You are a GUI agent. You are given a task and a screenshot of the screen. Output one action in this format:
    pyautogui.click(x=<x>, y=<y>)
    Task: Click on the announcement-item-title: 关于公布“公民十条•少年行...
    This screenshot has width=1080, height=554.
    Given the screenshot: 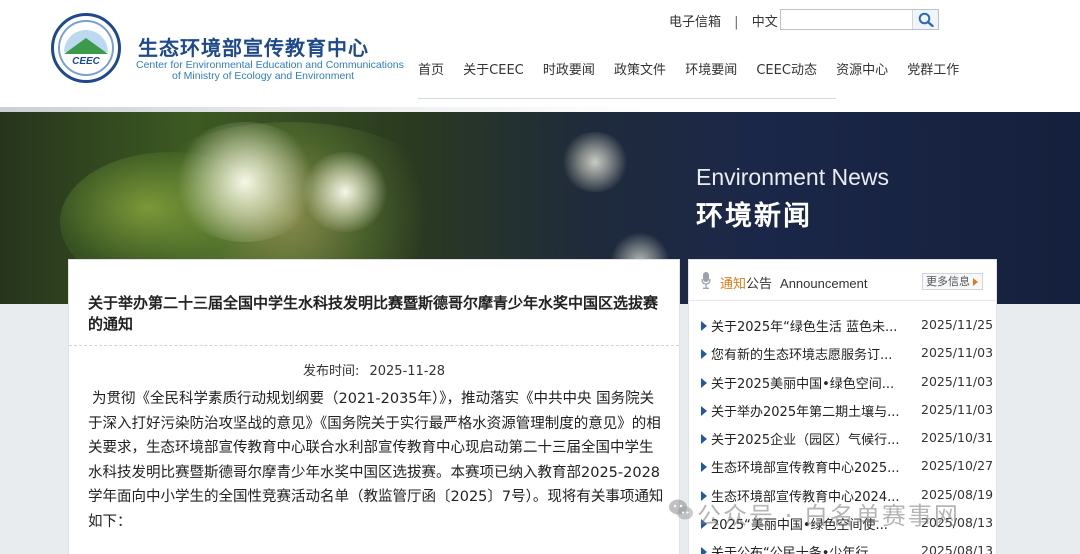 What is the action you would take?
    pyautogui.click(x=811, y=548)
    